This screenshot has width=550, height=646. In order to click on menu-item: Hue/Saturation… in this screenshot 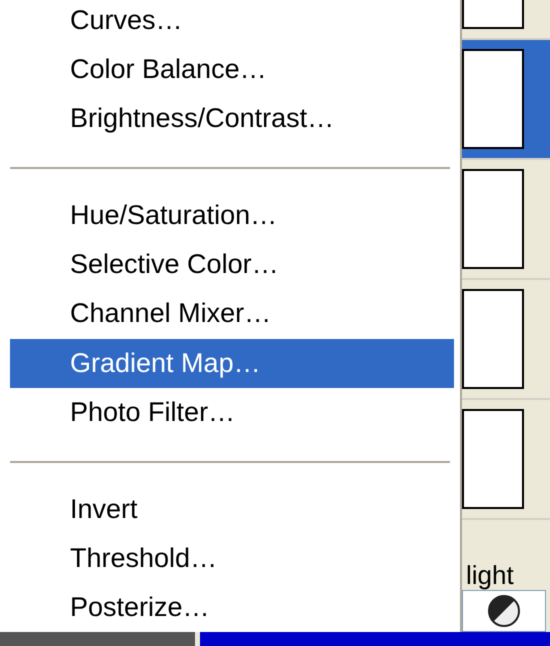, I will do `click(232, 215)`.